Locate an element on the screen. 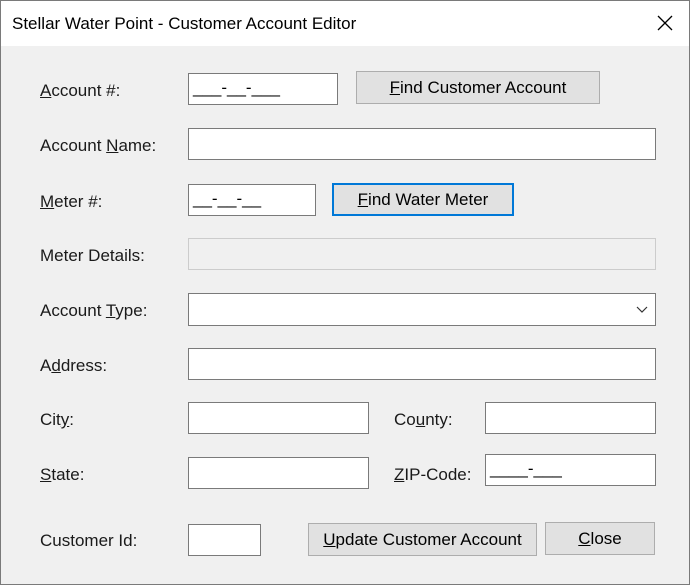 The height and width of the screenshot is (585, 690). account-type-label: Account Type: is located at coordinates (94, 310).